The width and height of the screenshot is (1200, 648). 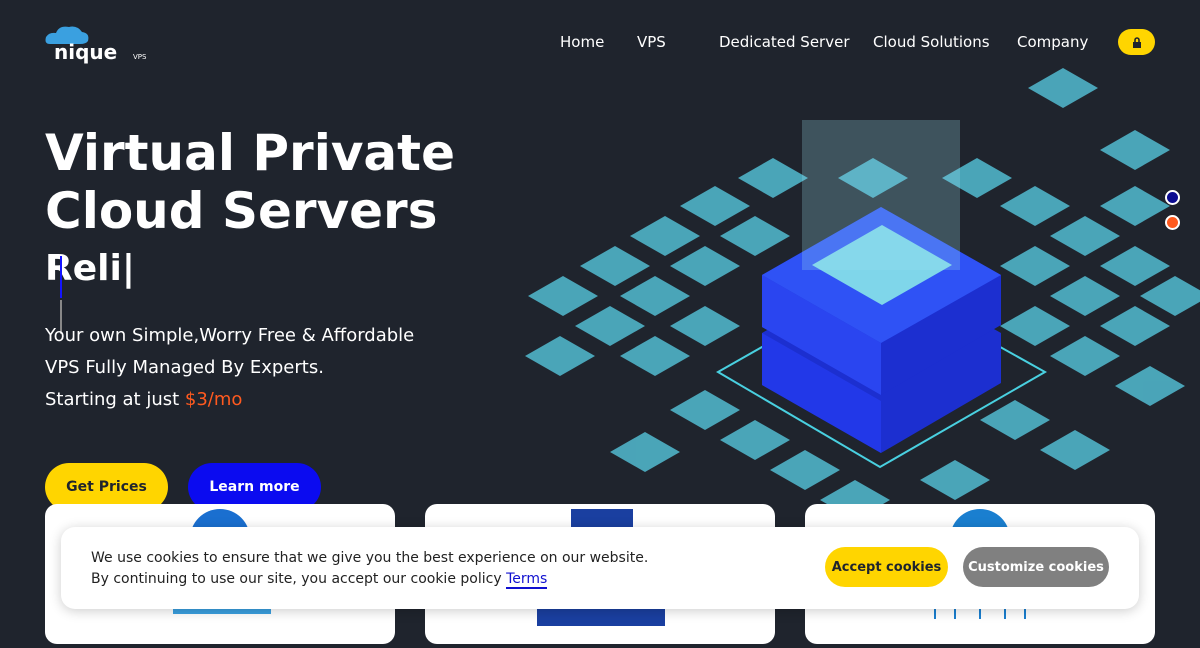 What do you see at coordinates (784, 42) in the screenshot?
I see `nav-dedicated-server: Dedicated Server` at bounding box center [784, 42].